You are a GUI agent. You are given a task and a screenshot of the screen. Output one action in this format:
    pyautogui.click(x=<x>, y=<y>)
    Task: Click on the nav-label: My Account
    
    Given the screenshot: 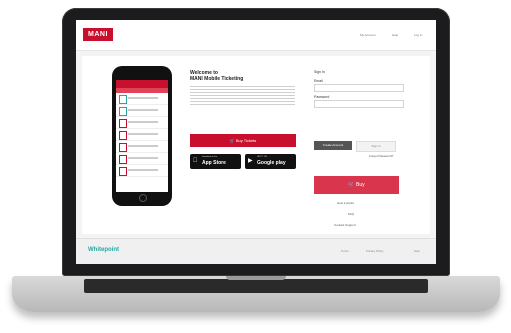 What is the action you would take?
    pyautogui.click(x=368, y=35)
    